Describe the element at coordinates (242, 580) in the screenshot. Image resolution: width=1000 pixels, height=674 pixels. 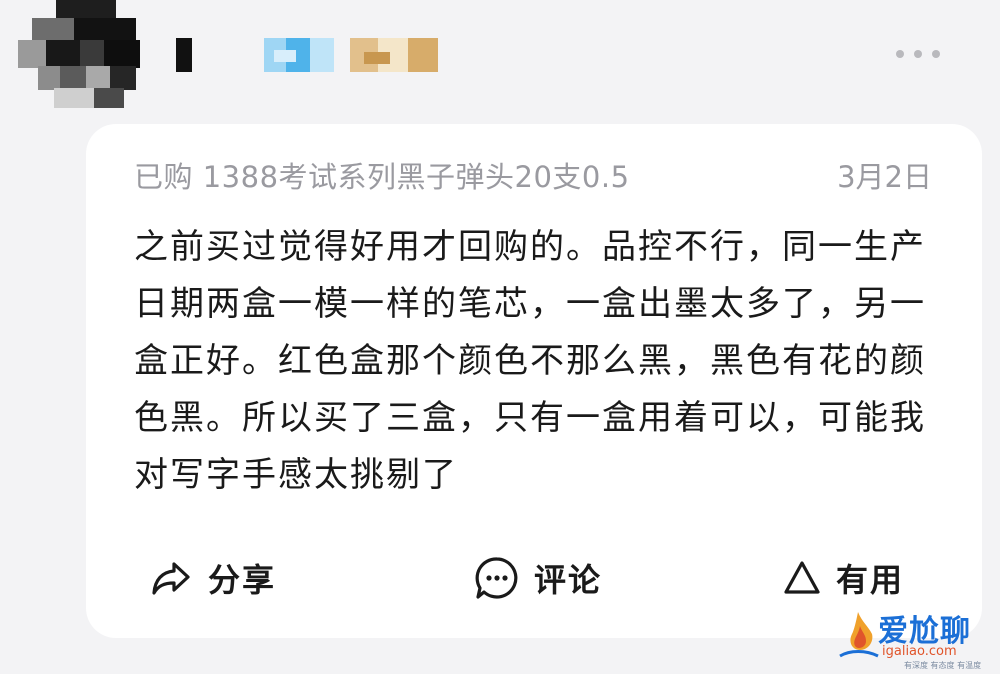
I see `share-label: 分享` at that location.